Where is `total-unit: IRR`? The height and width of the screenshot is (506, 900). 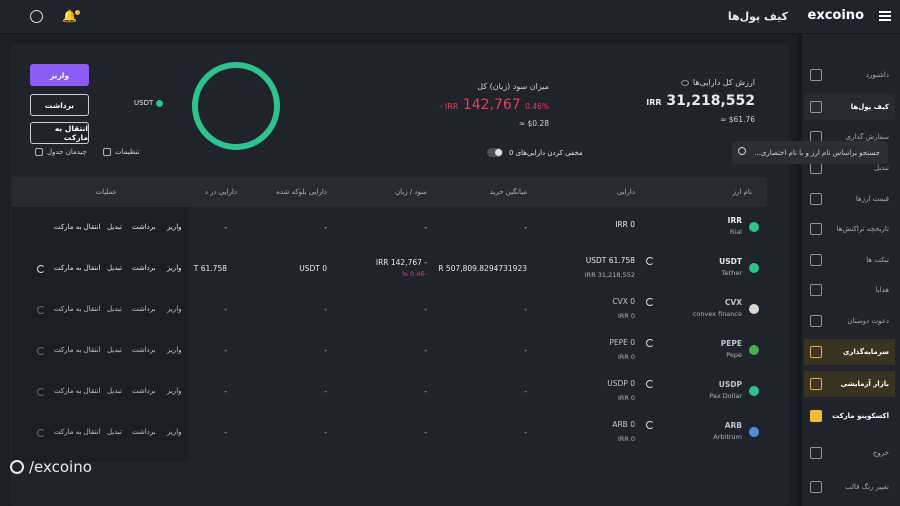
total-unit: IRR is located at coordinates (654, 102).